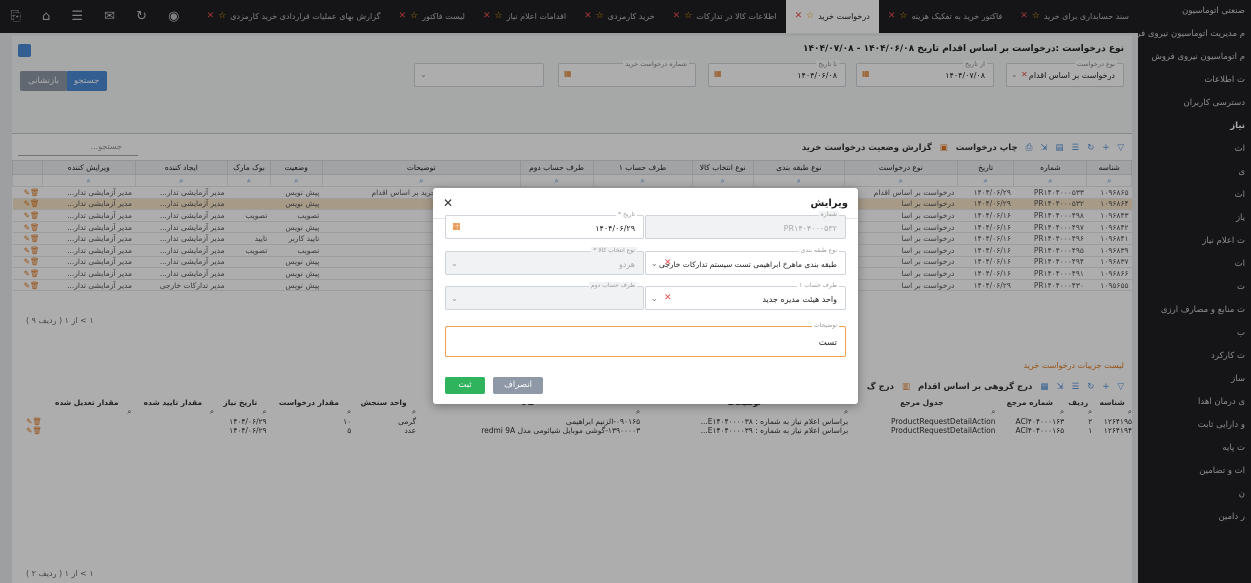 The width and height of the screenshot is (1251, 583). I want to click on goods-selection-select: نوع انتخاب کالا * هردو ⌄, so click(544, 261).